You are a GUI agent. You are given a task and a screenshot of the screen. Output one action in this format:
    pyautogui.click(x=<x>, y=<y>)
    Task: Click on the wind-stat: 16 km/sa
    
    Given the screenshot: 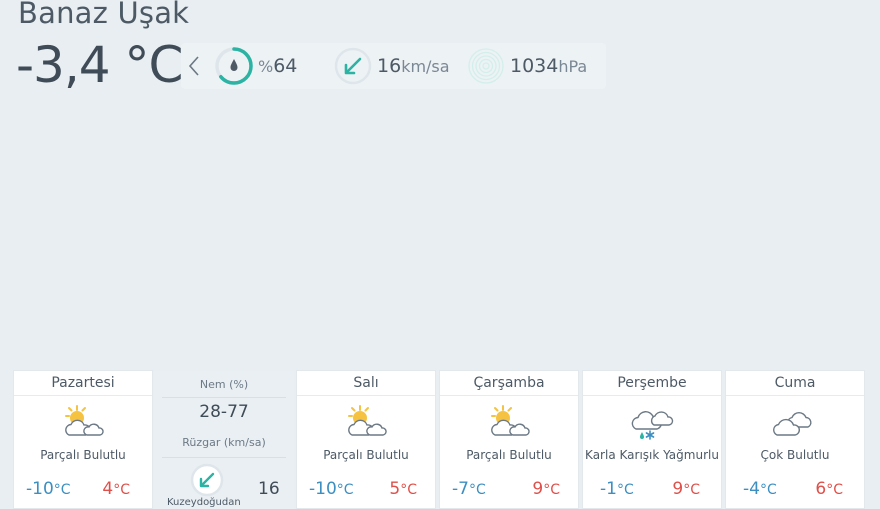 What is the action you would take?
    pyautogui.click(x=391, y=66)
    